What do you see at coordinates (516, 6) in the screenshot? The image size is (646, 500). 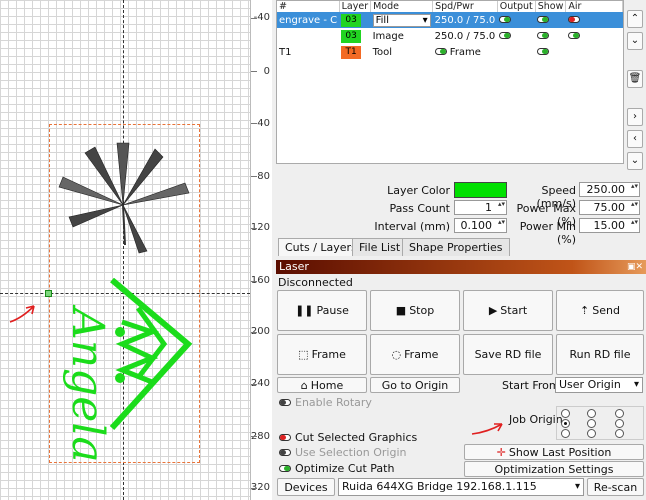 I see `column-header: Output` at bounding box center [516, 6].